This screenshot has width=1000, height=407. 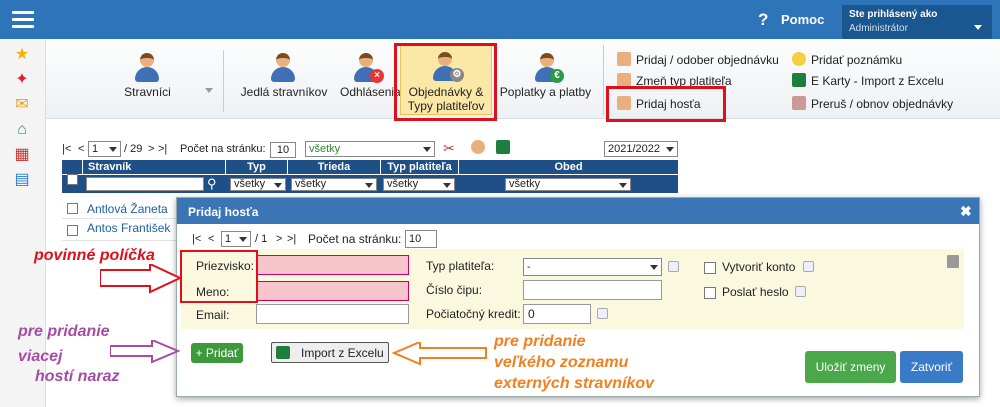 I want to click on row-name: Antos František, so click(x=128, y=228).